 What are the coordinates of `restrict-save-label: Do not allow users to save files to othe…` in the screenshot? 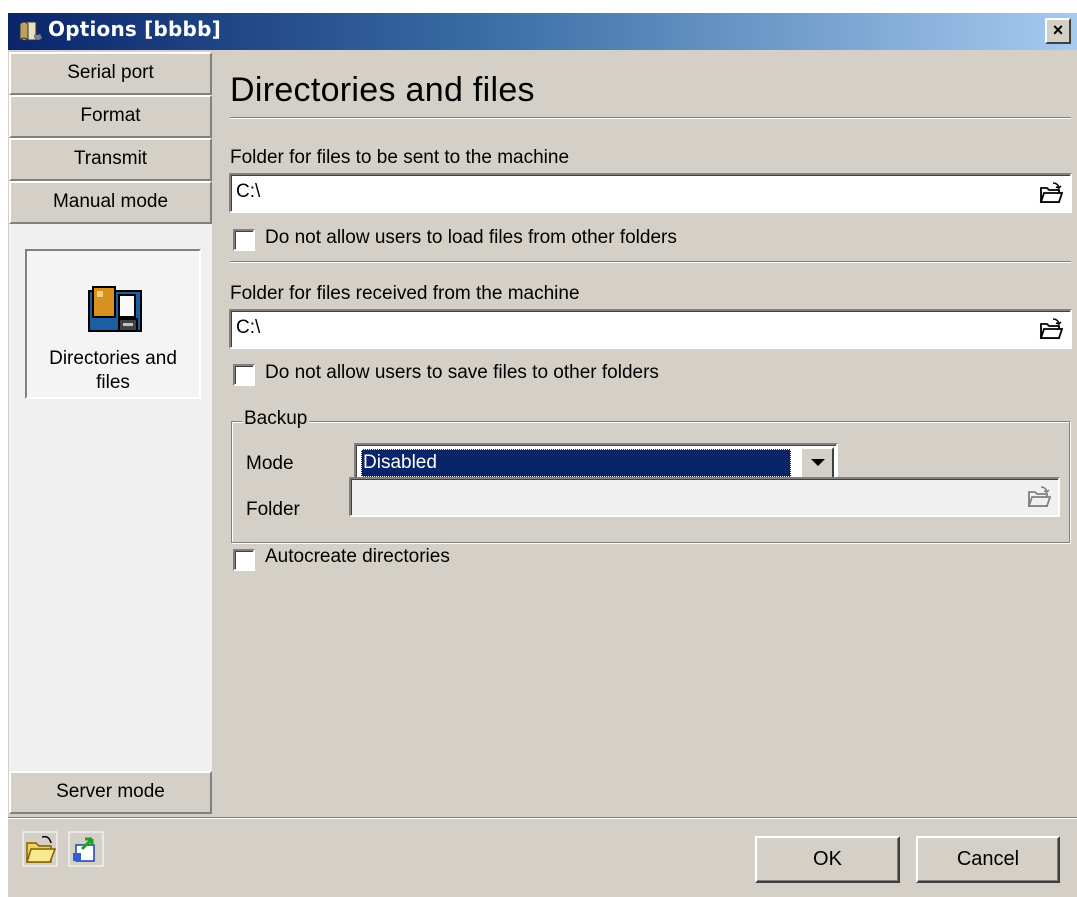 It's located at (462, 372).